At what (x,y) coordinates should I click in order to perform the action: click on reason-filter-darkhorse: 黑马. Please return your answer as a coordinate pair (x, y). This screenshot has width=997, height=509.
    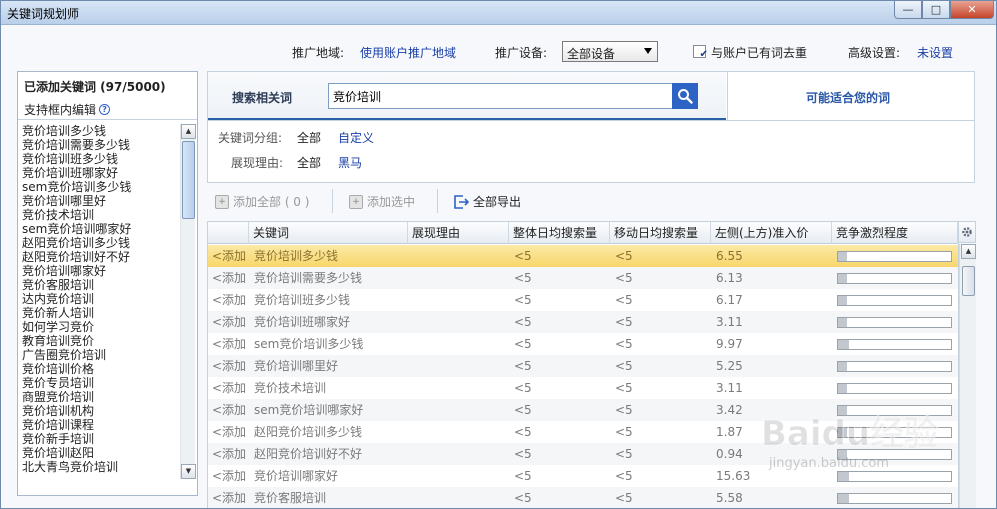
    Looking at the image, I should click on (350, 162).